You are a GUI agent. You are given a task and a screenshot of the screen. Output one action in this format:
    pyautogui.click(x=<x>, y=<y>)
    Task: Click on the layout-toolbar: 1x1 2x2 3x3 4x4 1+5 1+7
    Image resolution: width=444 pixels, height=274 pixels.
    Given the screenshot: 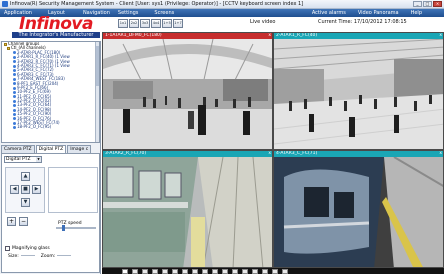 What is the action you would take?
    pyautogui.click(x=150, y=23)
    